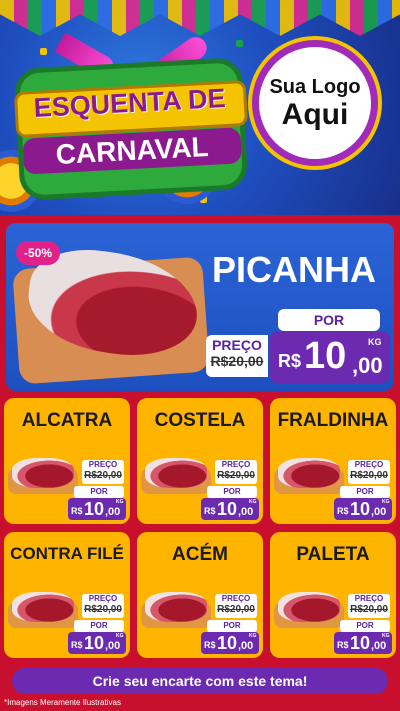 Image resolution: width=400 pixels, height=711 pixels. What do you see at coordinates (200, 420) in the screenshot?
I see `product-name: COSTELA` at bounding box center [200, 420].